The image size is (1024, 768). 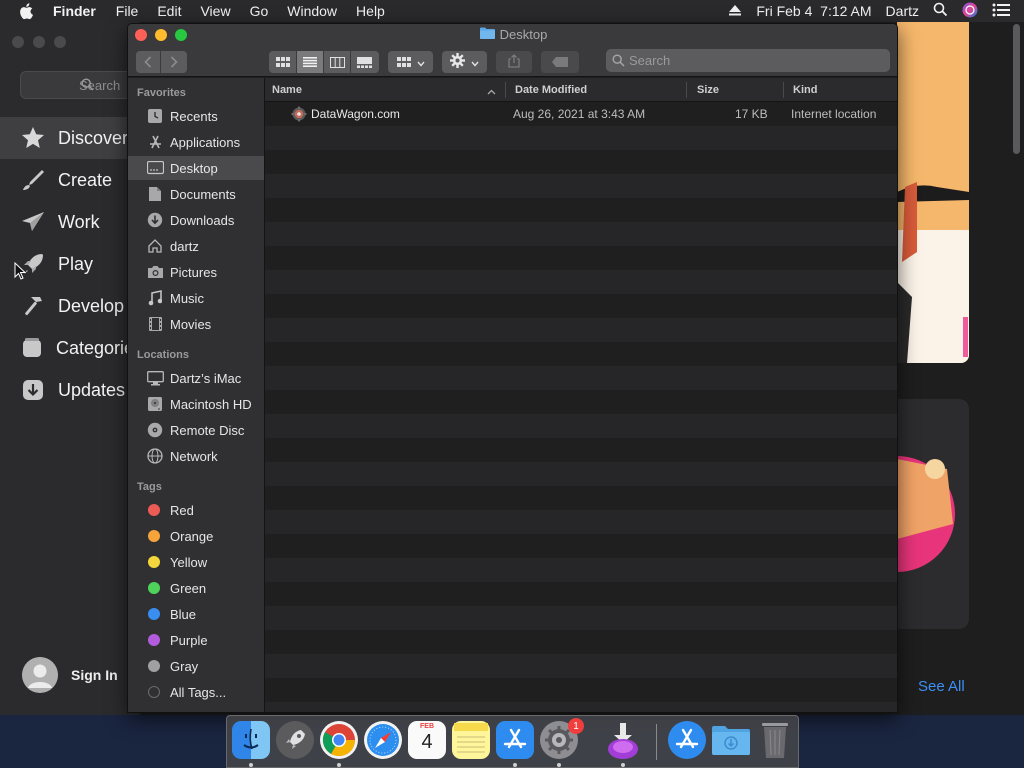 I want to click on menu-app-name: Finder, so click(x=74, y=11).